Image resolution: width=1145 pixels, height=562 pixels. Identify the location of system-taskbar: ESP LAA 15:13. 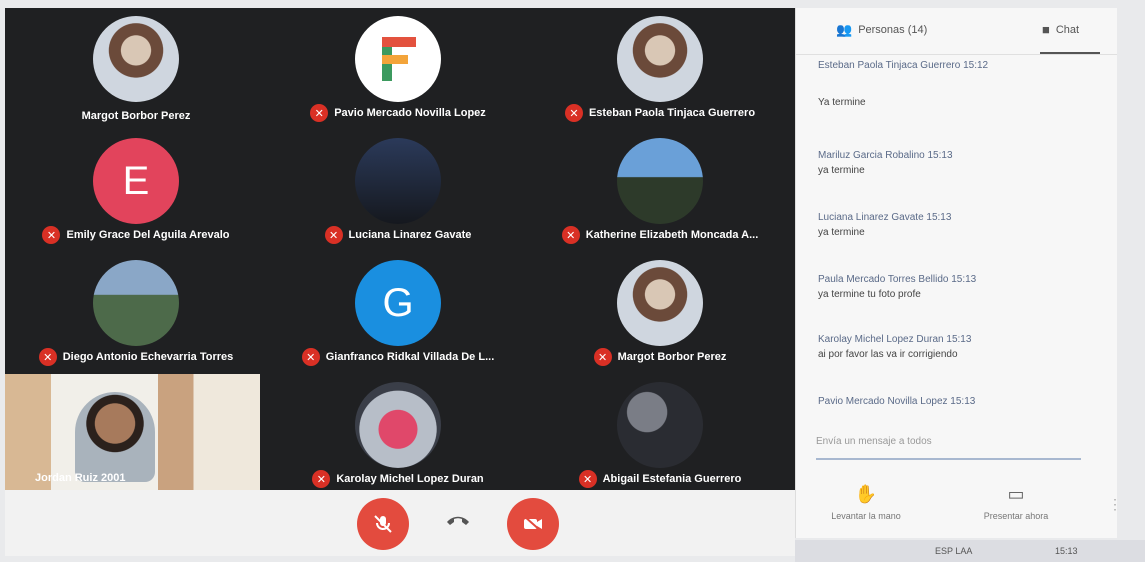
(970, 551).